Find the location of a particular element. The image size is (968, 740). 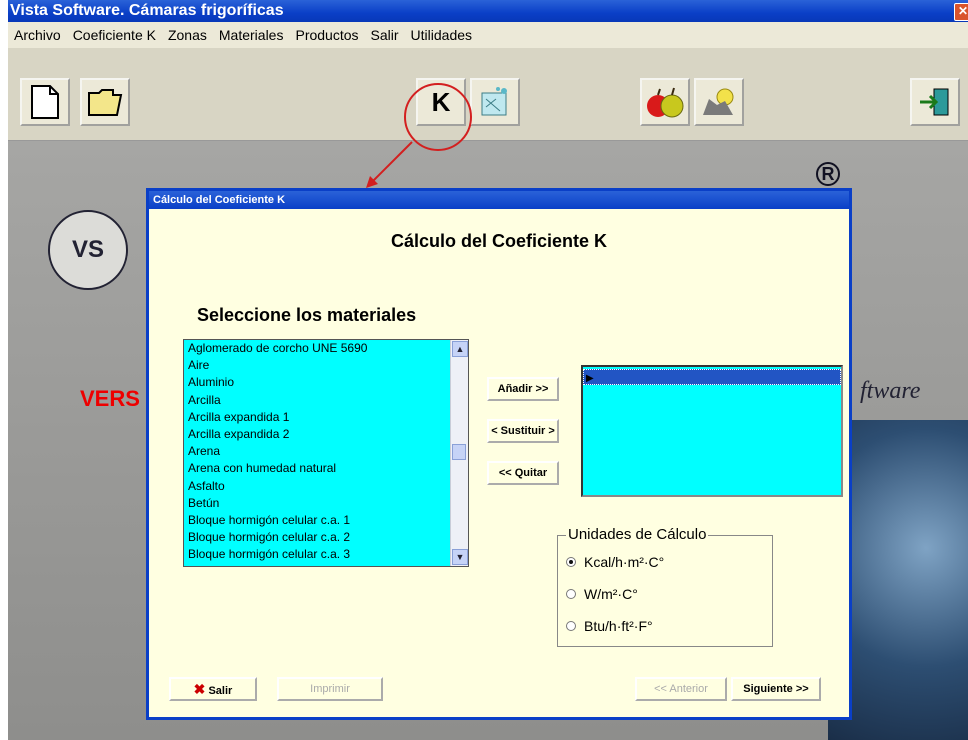

scroll-down-icon: ▼ is located at coordinates (460, 557).